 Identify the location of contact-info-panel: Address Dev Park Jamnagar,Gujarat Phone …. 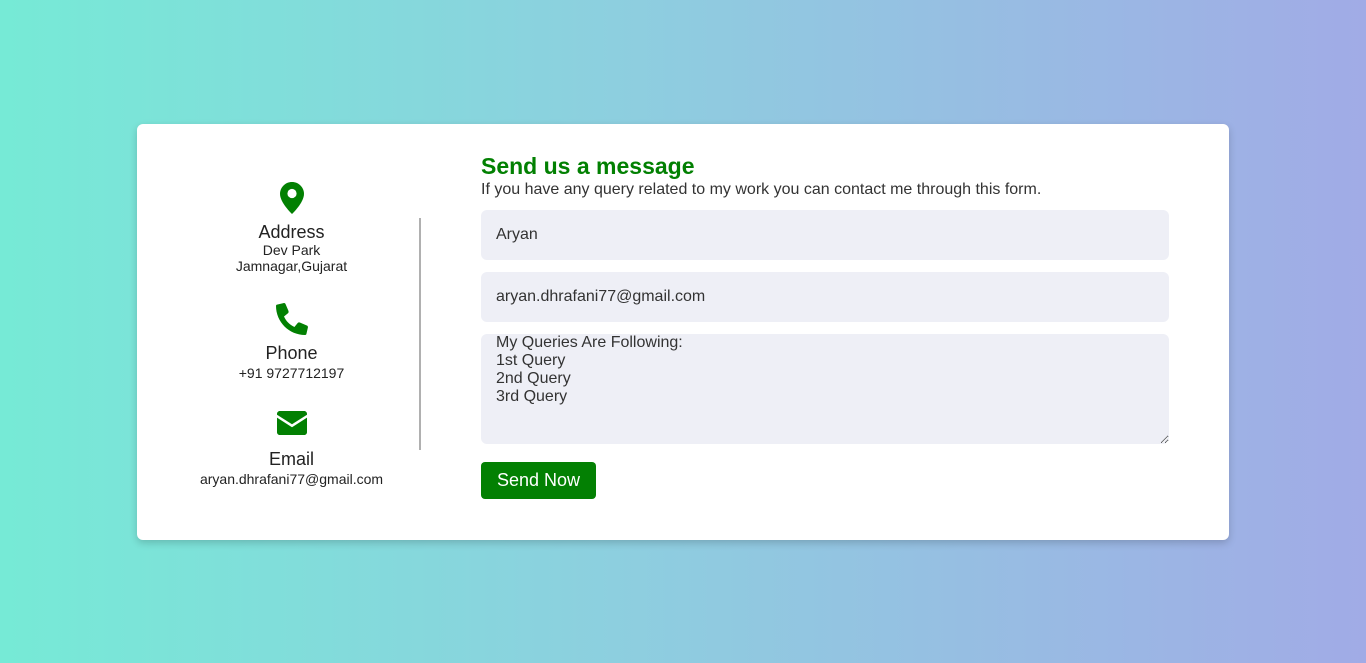
(291, 332).